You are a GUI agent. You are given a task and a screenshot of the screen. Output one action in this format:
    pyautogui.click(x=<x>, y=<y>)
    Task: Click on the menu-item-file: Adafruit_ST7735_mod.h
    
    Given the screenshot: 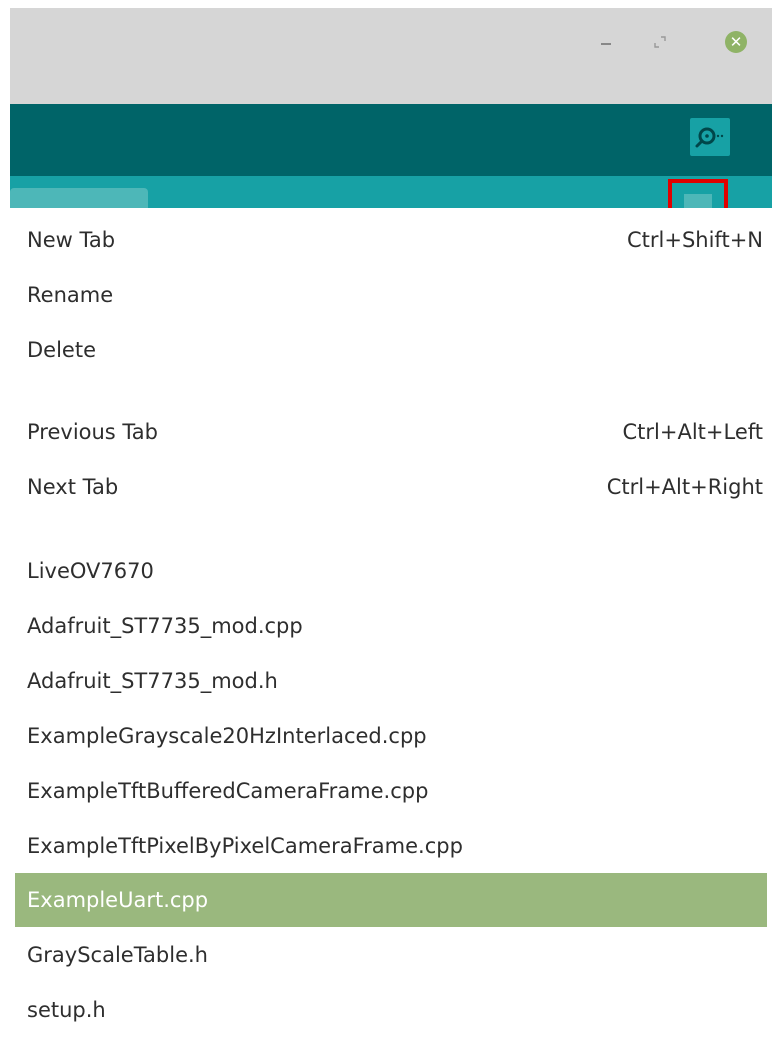 What is the action you would take?
    pyautogui.click(x=391, y=681)
    